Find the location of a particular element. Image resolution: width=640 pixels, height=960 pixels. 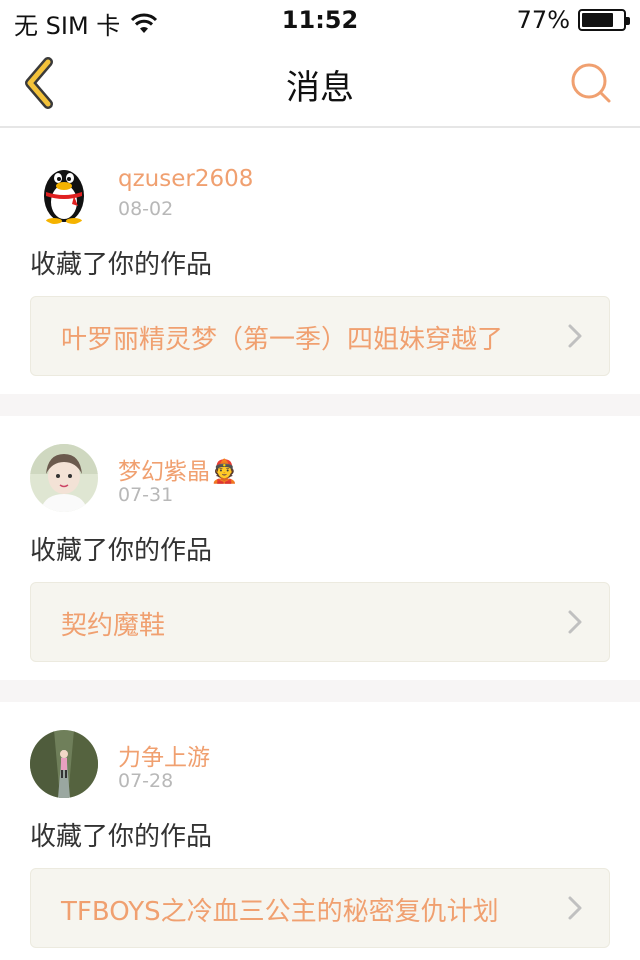

work-link: TFBOYS之冷血三公主的秘密复仇计划 is located at coordinates (320, 908).